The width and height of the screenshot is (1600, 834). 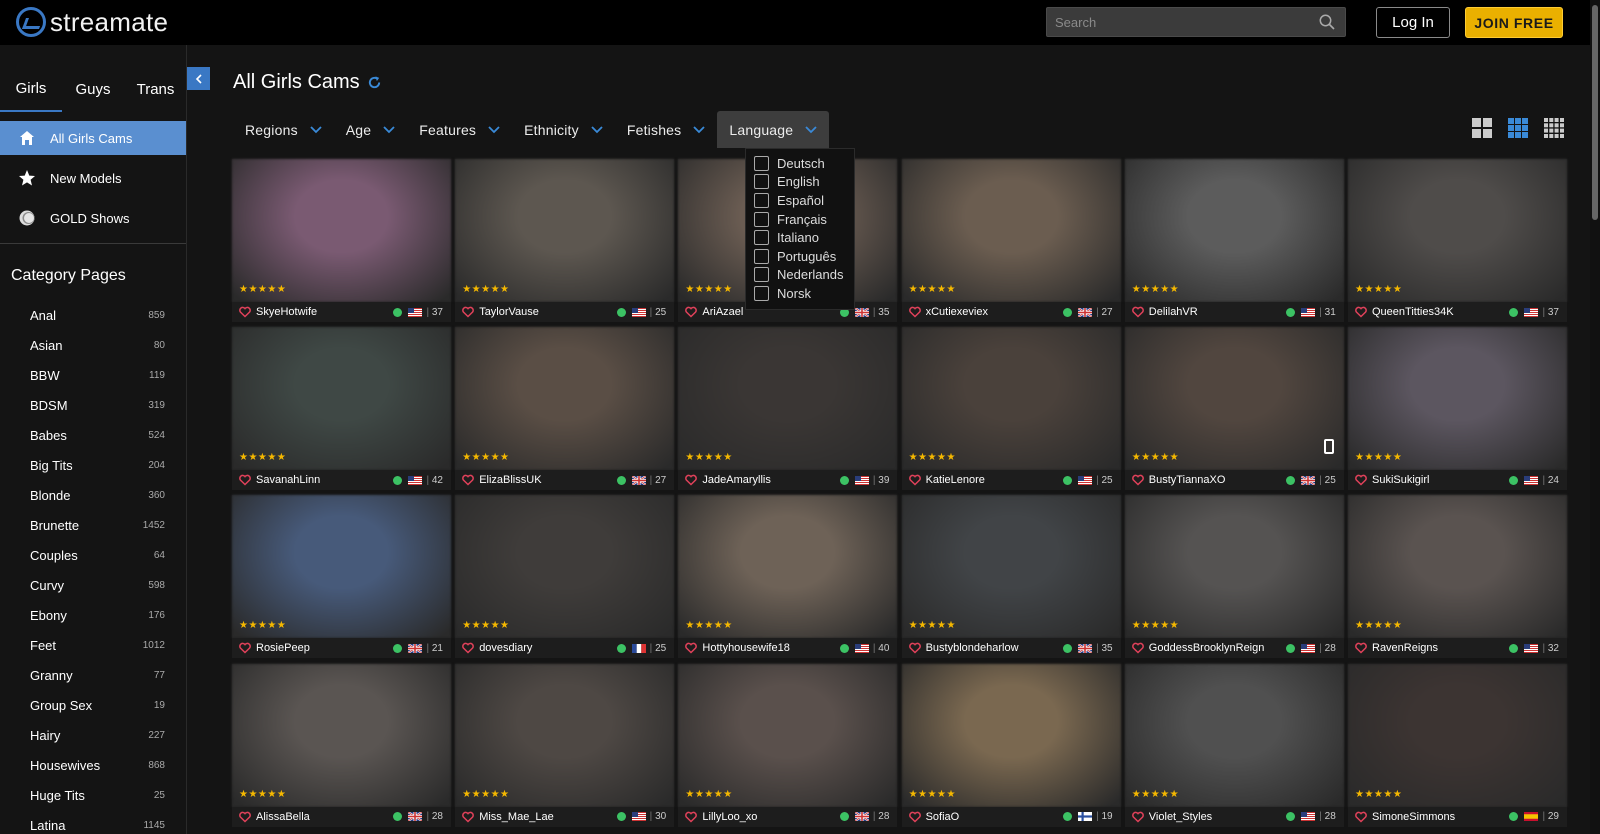 What do you see at coordinates (93, 375) in the screenshot?
I see `category-item-bbw: BBW 119` at bounding box center [93, 375].